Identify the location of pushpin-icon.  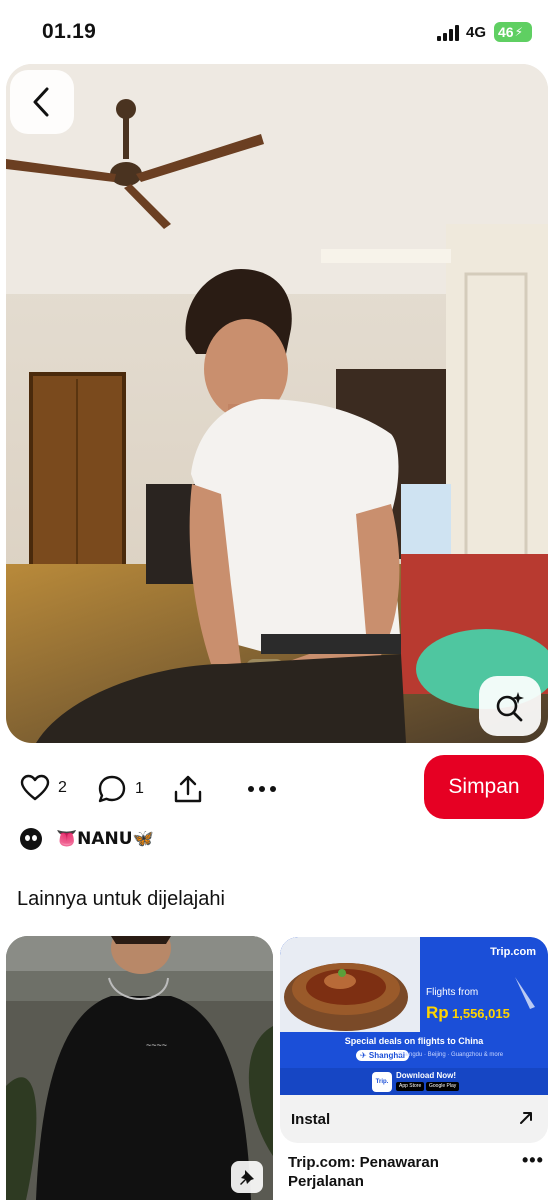
(247, 1177).